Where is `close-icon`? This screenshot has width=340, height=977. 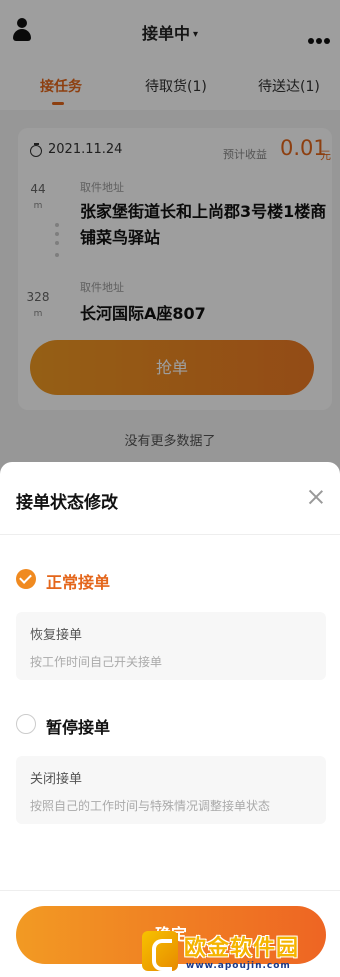
close-icon is located at coordinates (316, 497).